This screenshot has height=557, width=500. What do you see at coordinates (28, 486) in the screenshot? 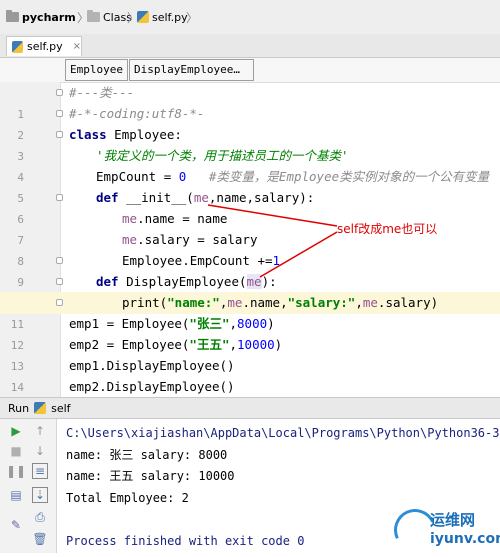
I see `run-toolbar: ▶ ↑ ■ ↓ ❚❚ ≡ ▤ ⇣ ⎙ ✎ 🗑` at bounding box center [28, 486].